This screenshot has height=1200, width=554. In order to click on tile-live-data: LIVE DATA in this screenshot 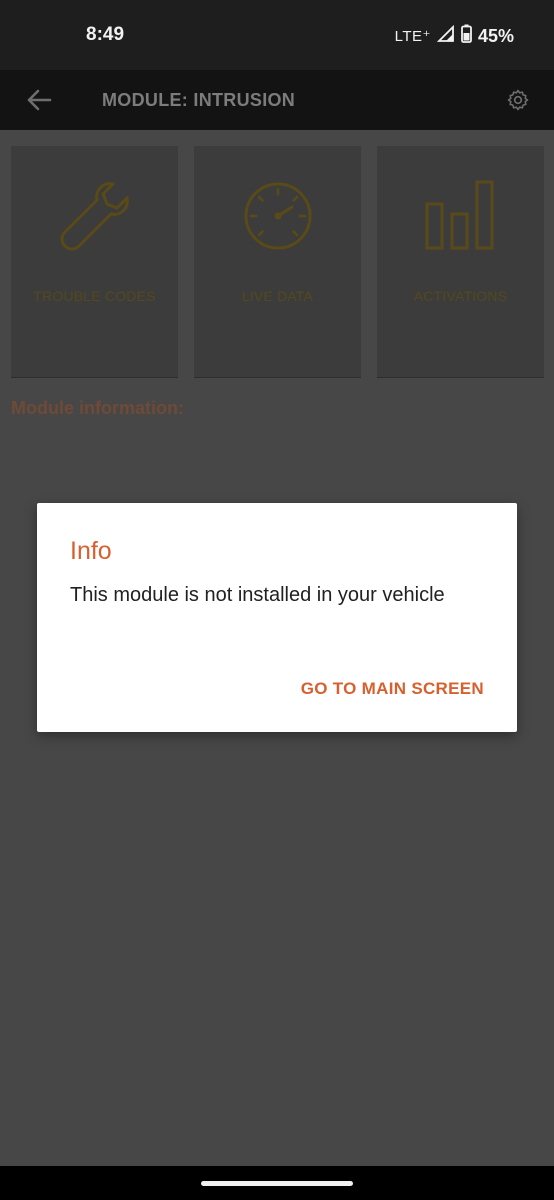, I will do `click(277, 262)`.